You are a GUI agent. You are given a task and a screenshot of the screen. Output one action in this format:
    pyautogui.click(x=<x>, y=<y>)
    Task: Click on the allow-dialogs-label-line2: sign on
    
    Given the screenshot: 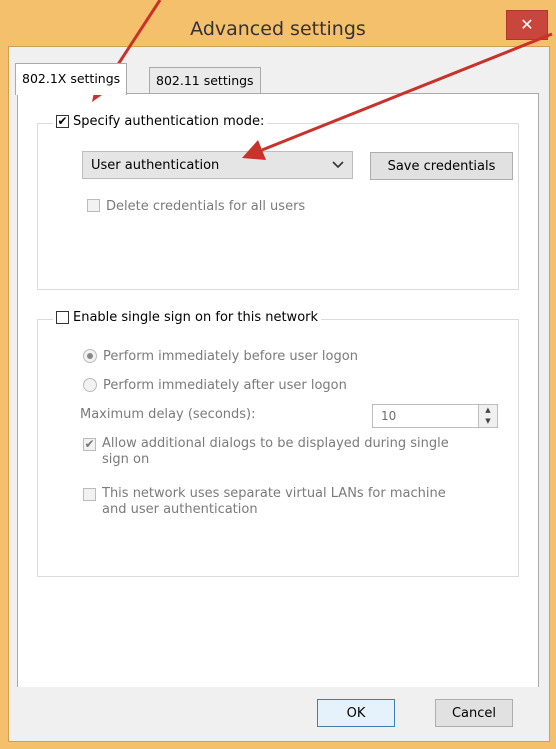 What is the action you would take?
    pyautogui.click(x=126, y=459)
    